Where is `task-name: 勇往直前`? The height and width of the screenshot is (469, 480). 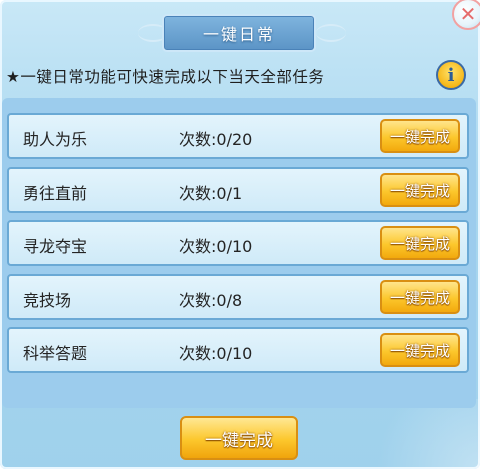
task-name: 勇往直前 is located at coordinates (55, 193).